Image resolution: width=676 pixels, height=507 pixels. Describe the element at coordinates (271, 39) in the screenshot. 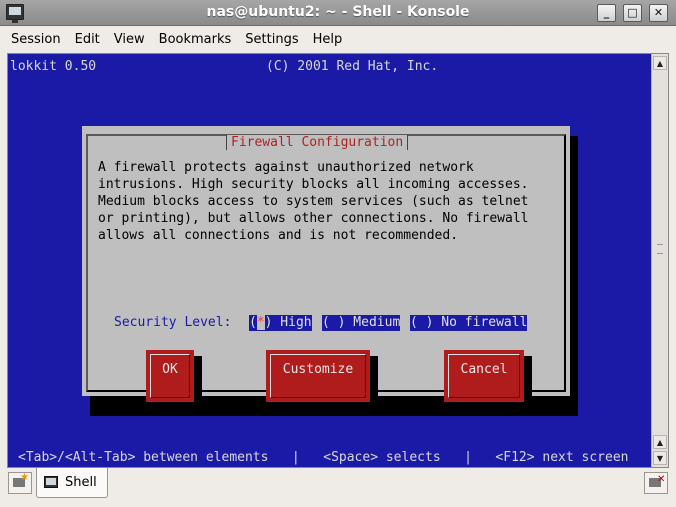

I see `menu-settings: Settings` at that location.